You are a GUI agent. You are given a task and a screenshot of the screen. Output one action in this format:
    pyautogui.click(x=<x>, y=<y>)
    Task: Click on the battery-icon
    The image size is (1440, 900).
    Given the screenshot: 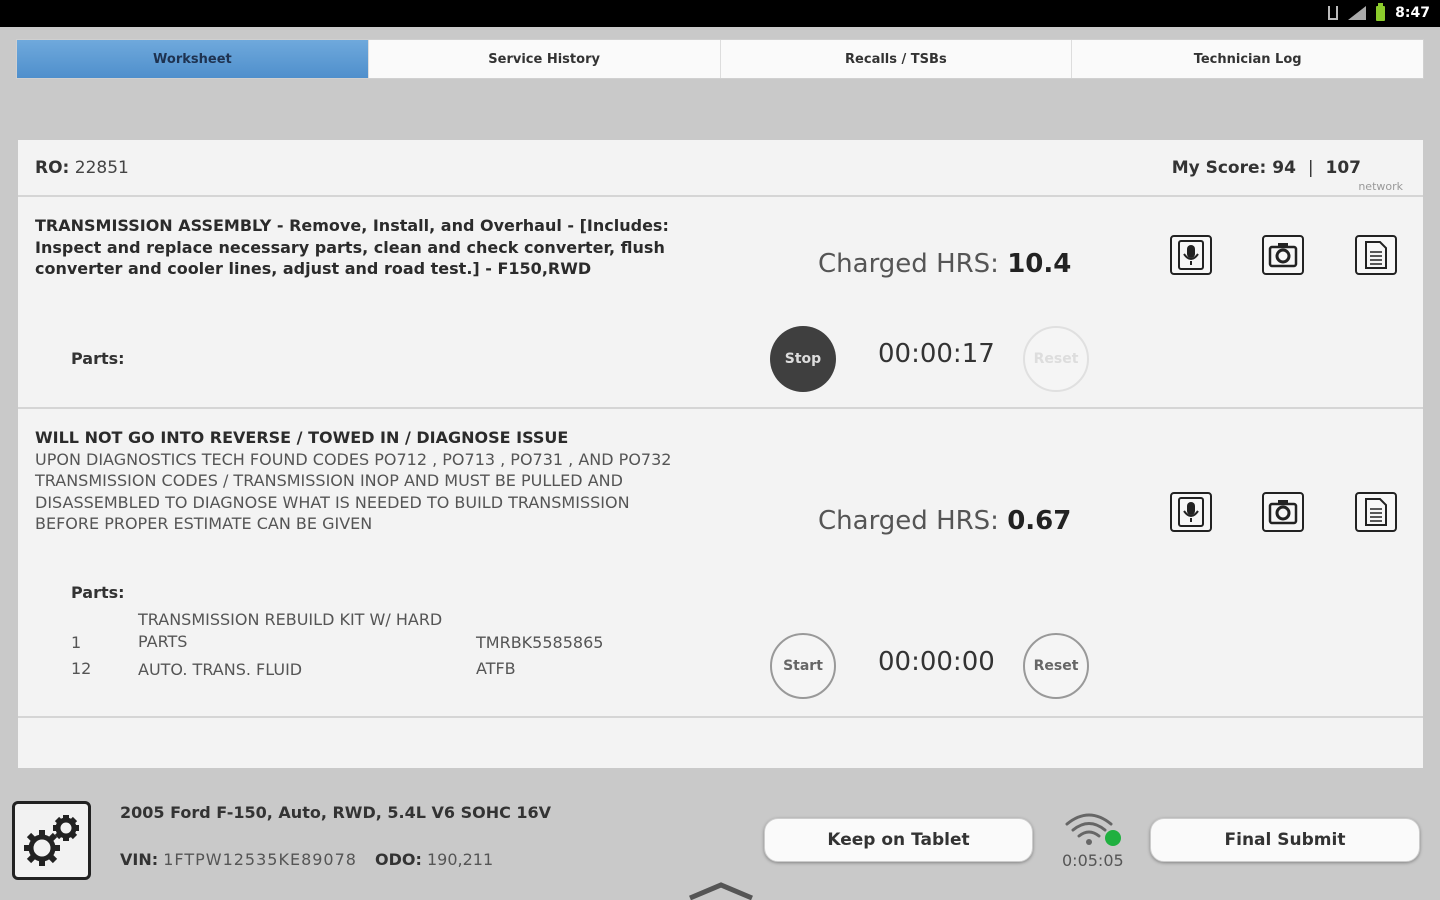 What is the action you would take?
    pyautogui.click(x=1381, y=11)
    